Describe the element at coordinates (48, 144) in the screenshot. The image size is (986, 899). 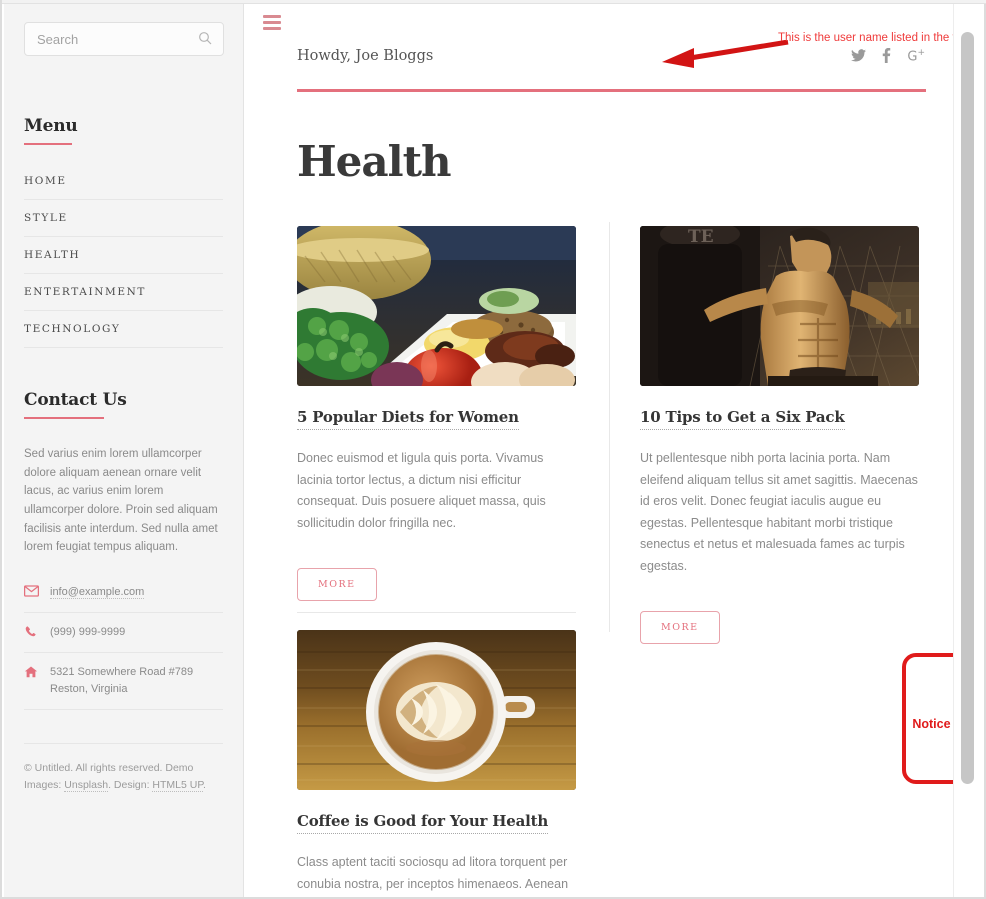
I see `menu-heading-underline` at that location.